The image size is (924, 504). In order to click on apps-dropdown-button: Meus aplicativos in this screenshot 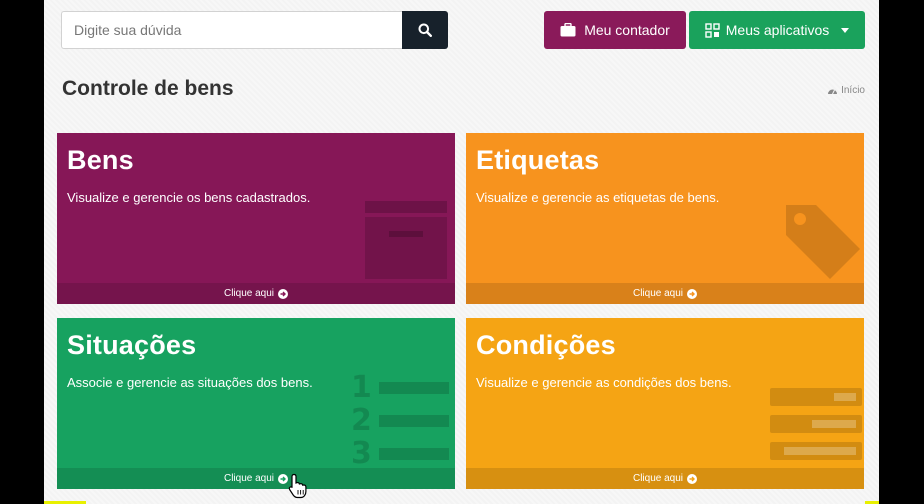, I will do `click(777, 30)`.